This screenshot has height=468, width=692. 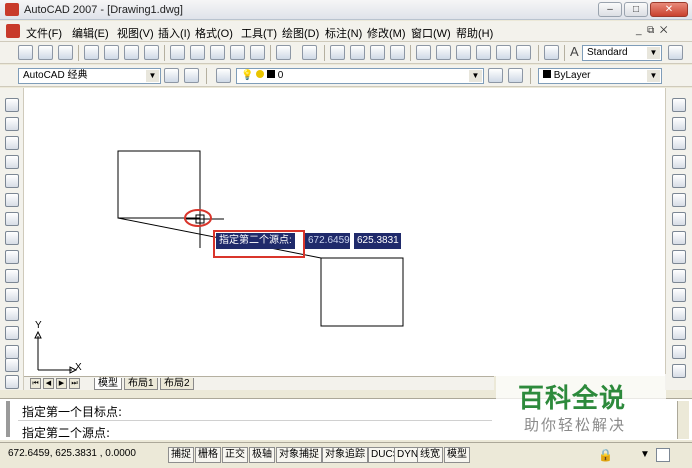 What do you see at coordinates (45, 52) in the screenshot?
I see `open-icon` at bounding box center [45, 52].